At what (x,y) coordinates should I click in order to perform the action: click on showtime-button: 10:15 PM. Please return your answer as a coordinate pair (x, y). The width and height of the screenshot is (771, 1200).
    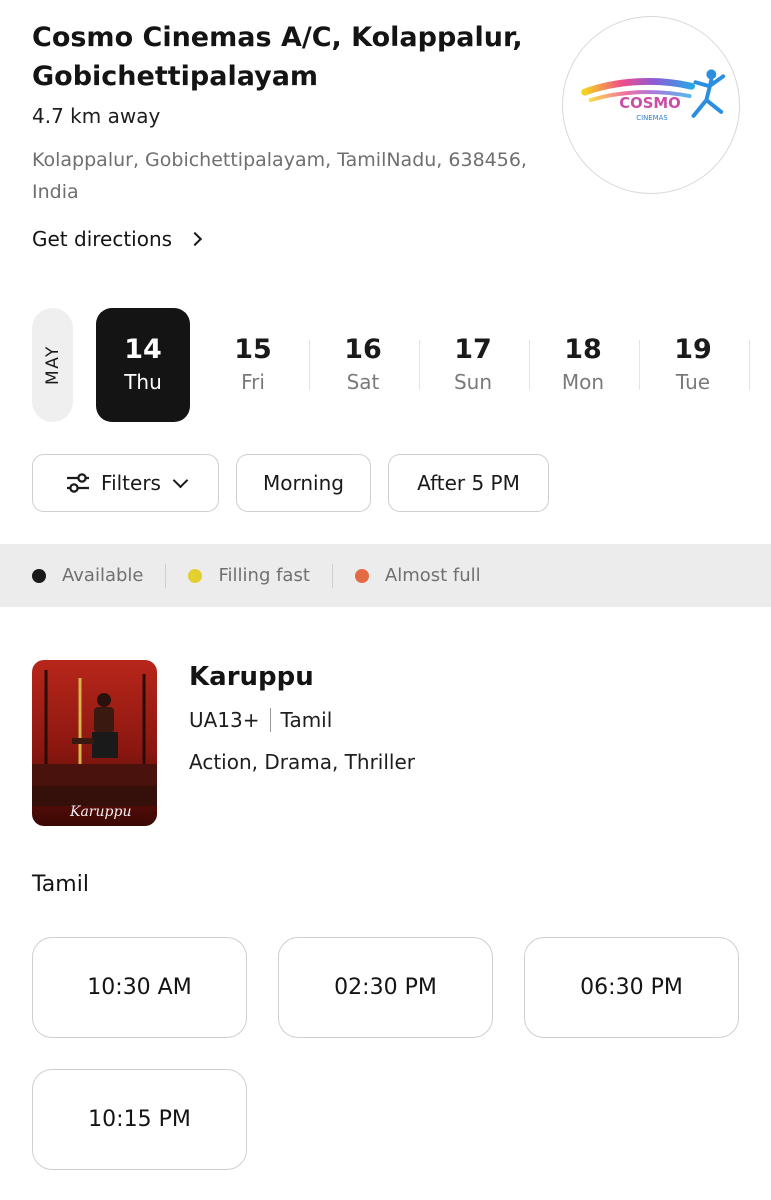
    Looking at the image, I should click on (139, 1119).